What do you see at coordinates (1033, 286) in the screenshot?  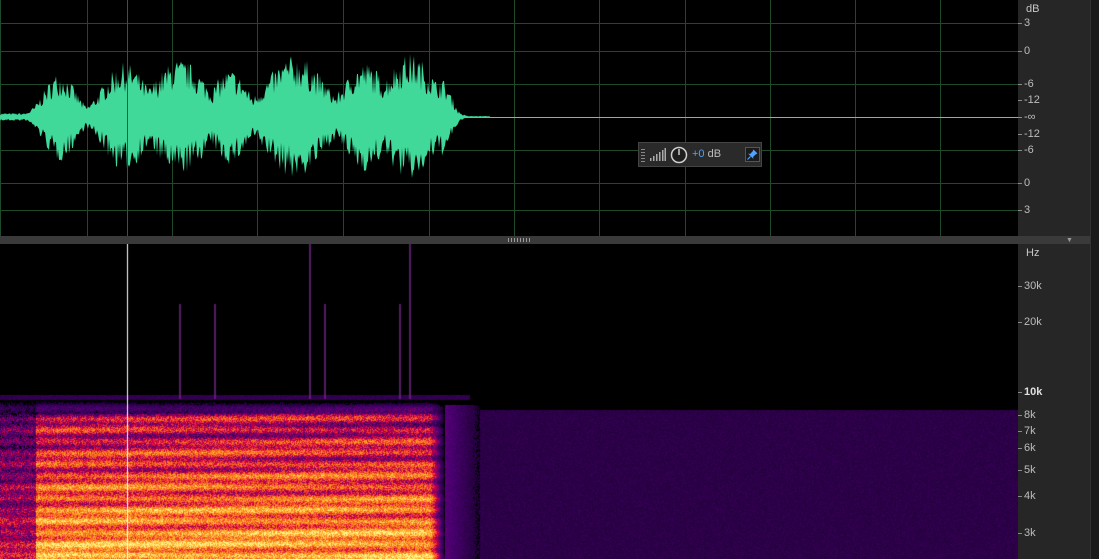 I see `hz-tick-label: 30k` at bounding box center [1033, 286].